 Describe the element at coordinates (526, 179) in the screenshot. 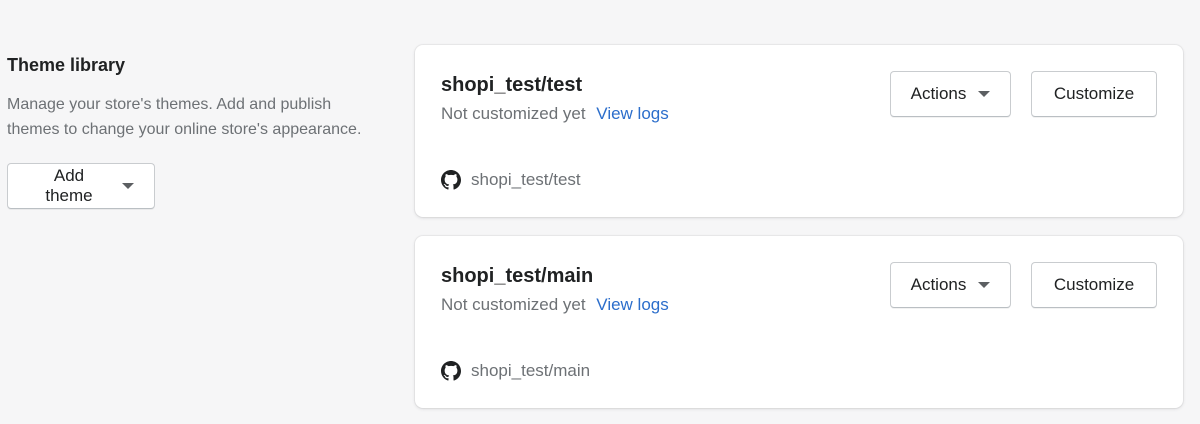

I see `repo-name: shopi_test/test` at that location.